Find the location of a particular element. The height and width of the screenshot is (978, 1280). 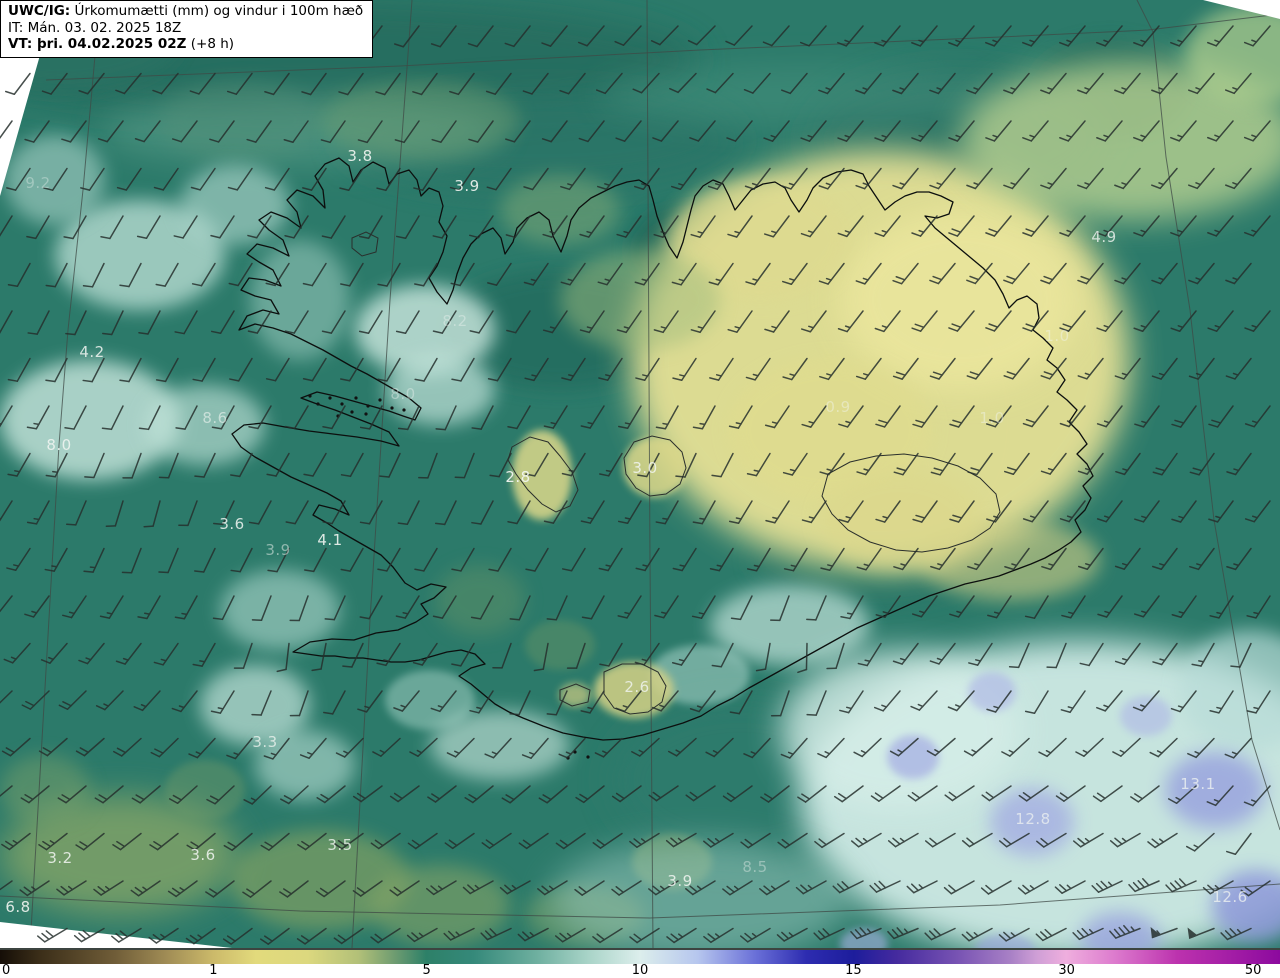

colorbar-tick-15: 15 is located at coordinates (853, 970).